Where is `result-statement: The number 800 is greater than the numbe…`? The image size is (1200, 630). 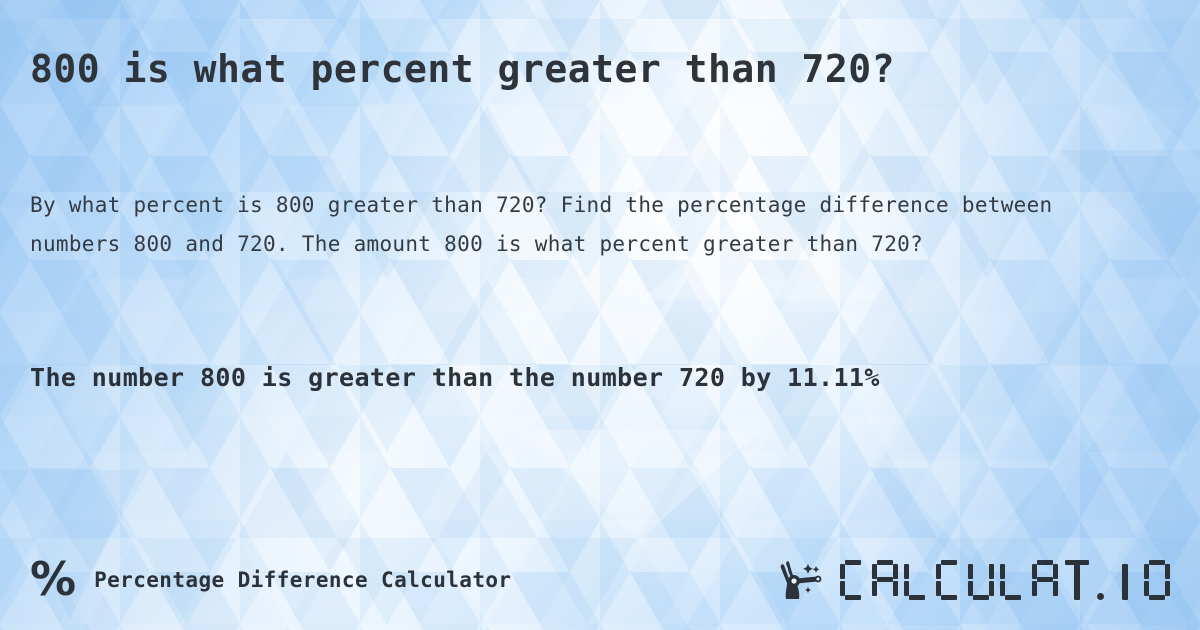 result-statement: The number 800 is greater than the numbe… is located at coordinates (455, 377).